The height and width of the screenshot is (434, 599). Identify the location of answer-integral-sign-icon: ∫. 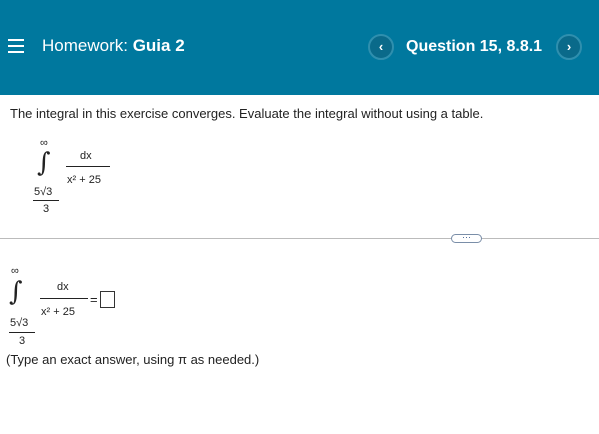
(16, 292).